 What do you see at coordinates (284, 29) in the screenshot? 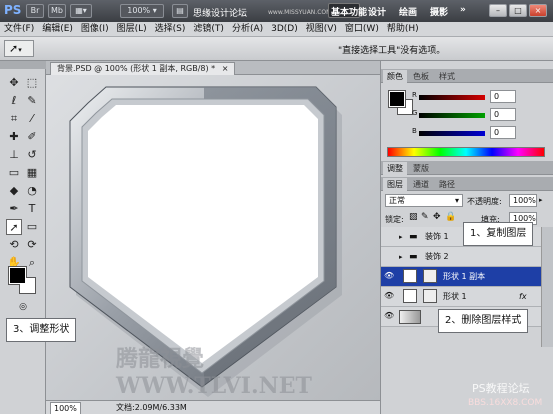
I see `menu-3d: 3D(D)` at bounding box center [284, 29].